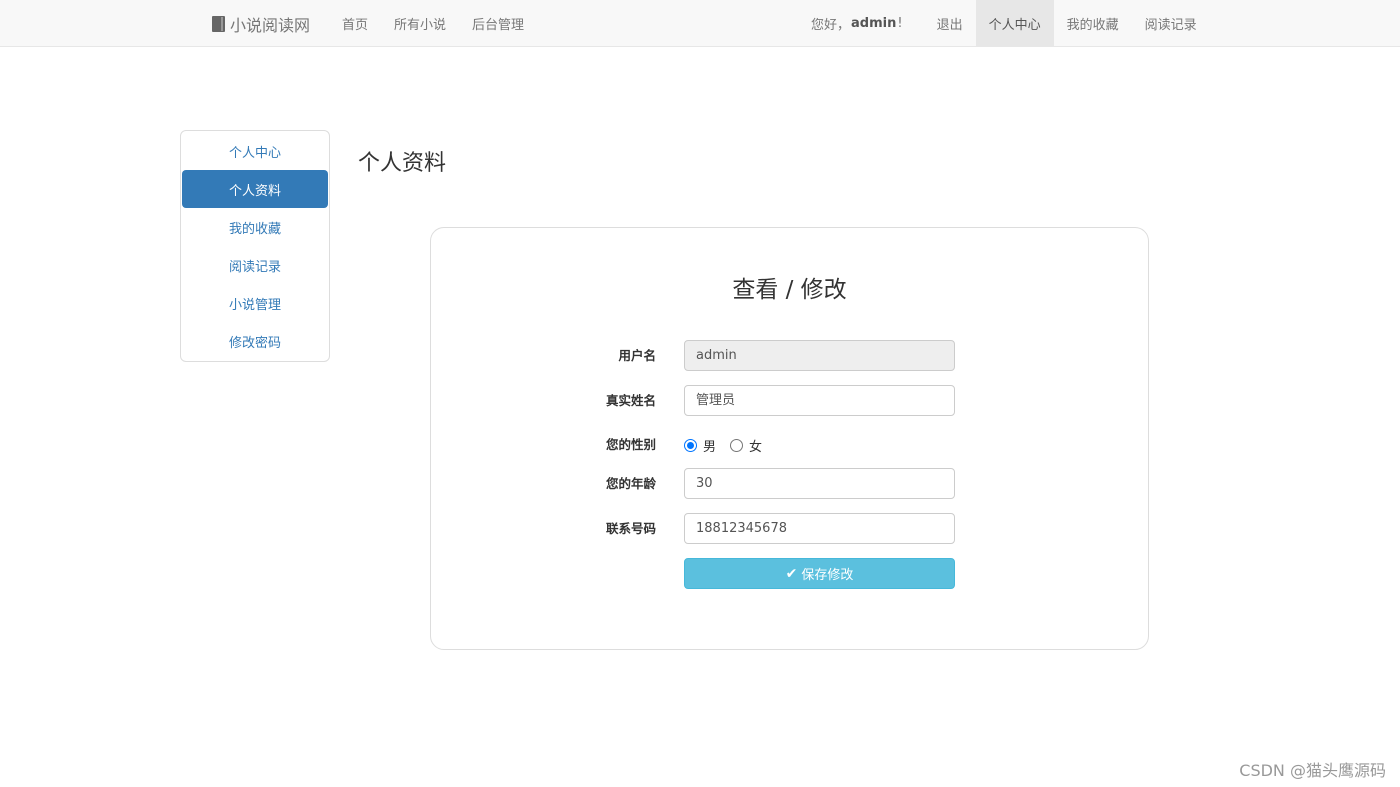  Describe the element at coordinates (402, 163) in the screenshot. I see `page-title: 个人资料` at that location.